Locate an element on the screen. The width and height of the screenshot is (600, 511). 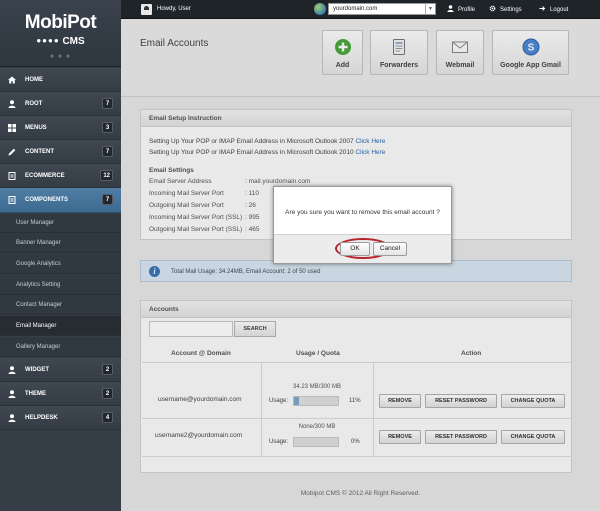
sidebar-item-content: CONTENT 7 is located at coordinates (60, 152).